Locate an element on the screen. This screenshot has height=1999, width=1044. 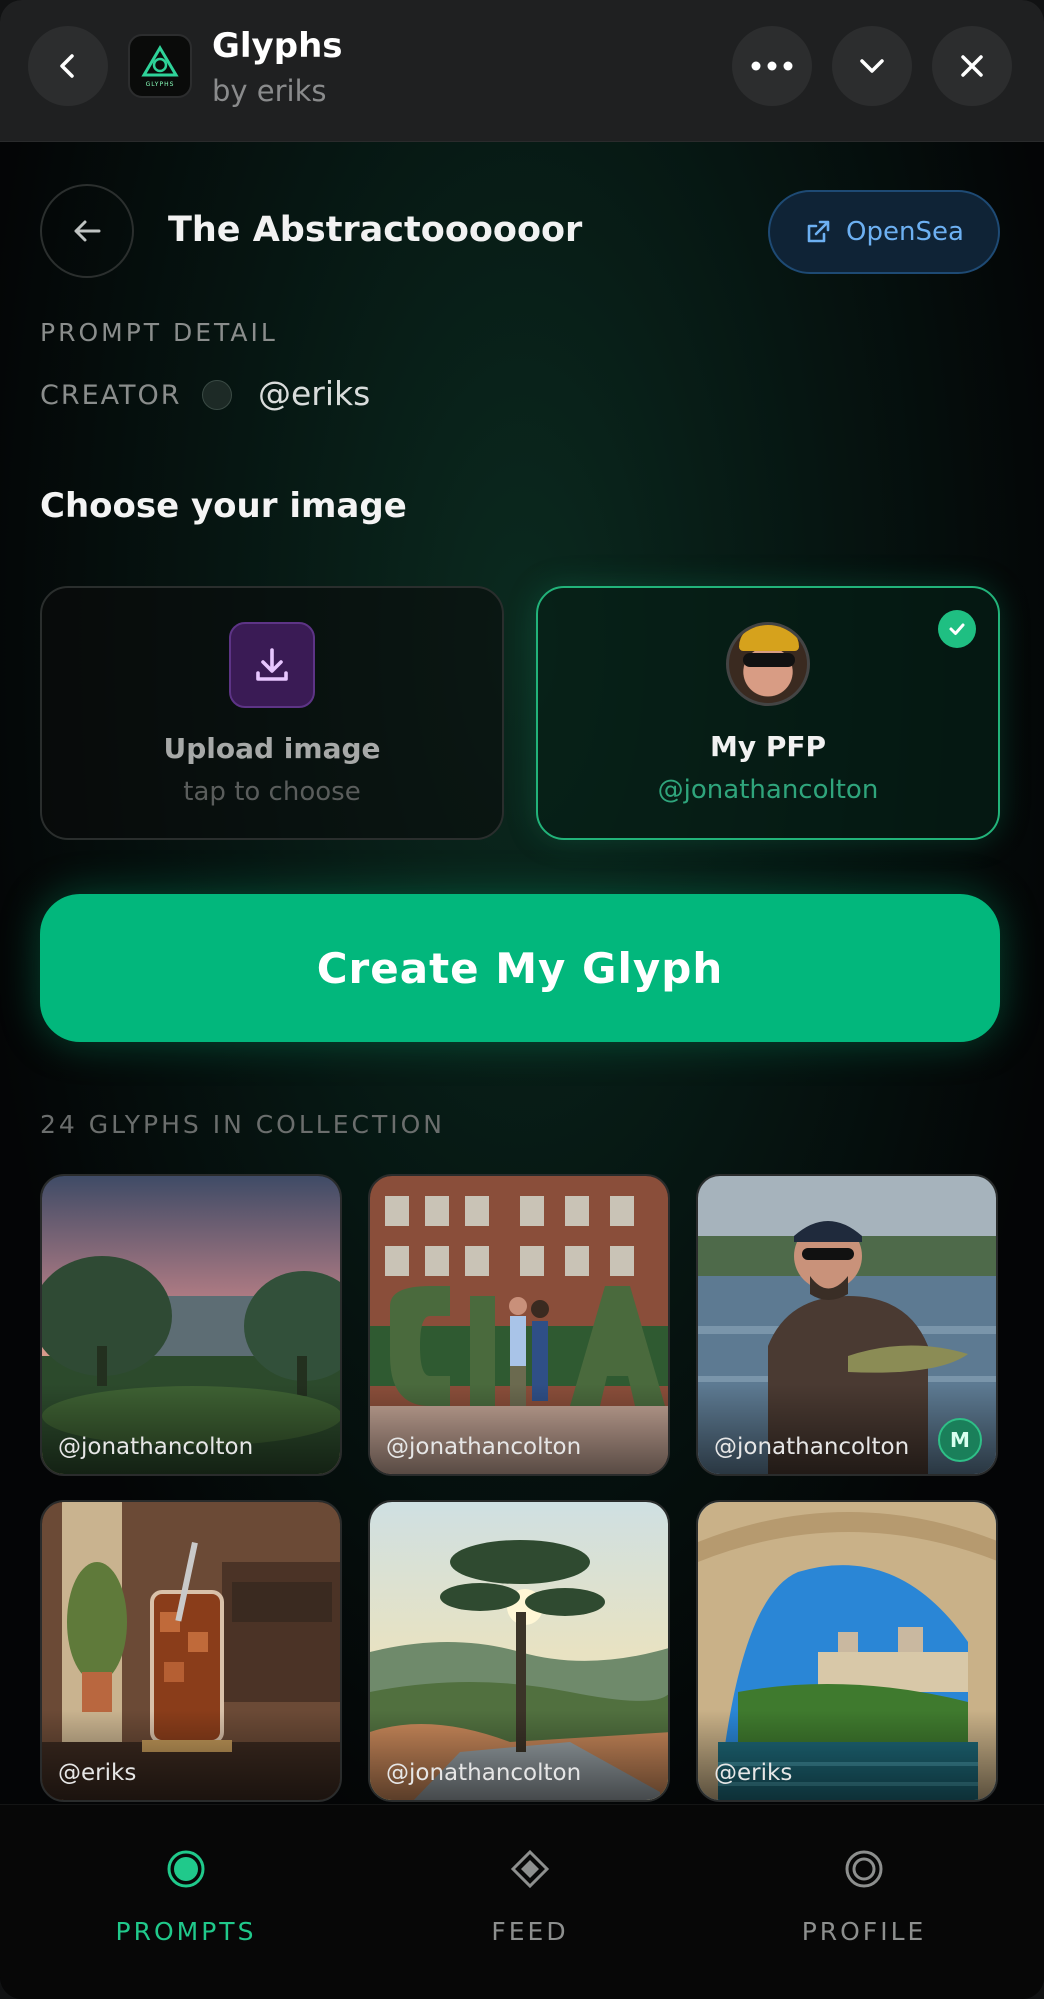
prompt-back-button is located at coordinates (87, 231).